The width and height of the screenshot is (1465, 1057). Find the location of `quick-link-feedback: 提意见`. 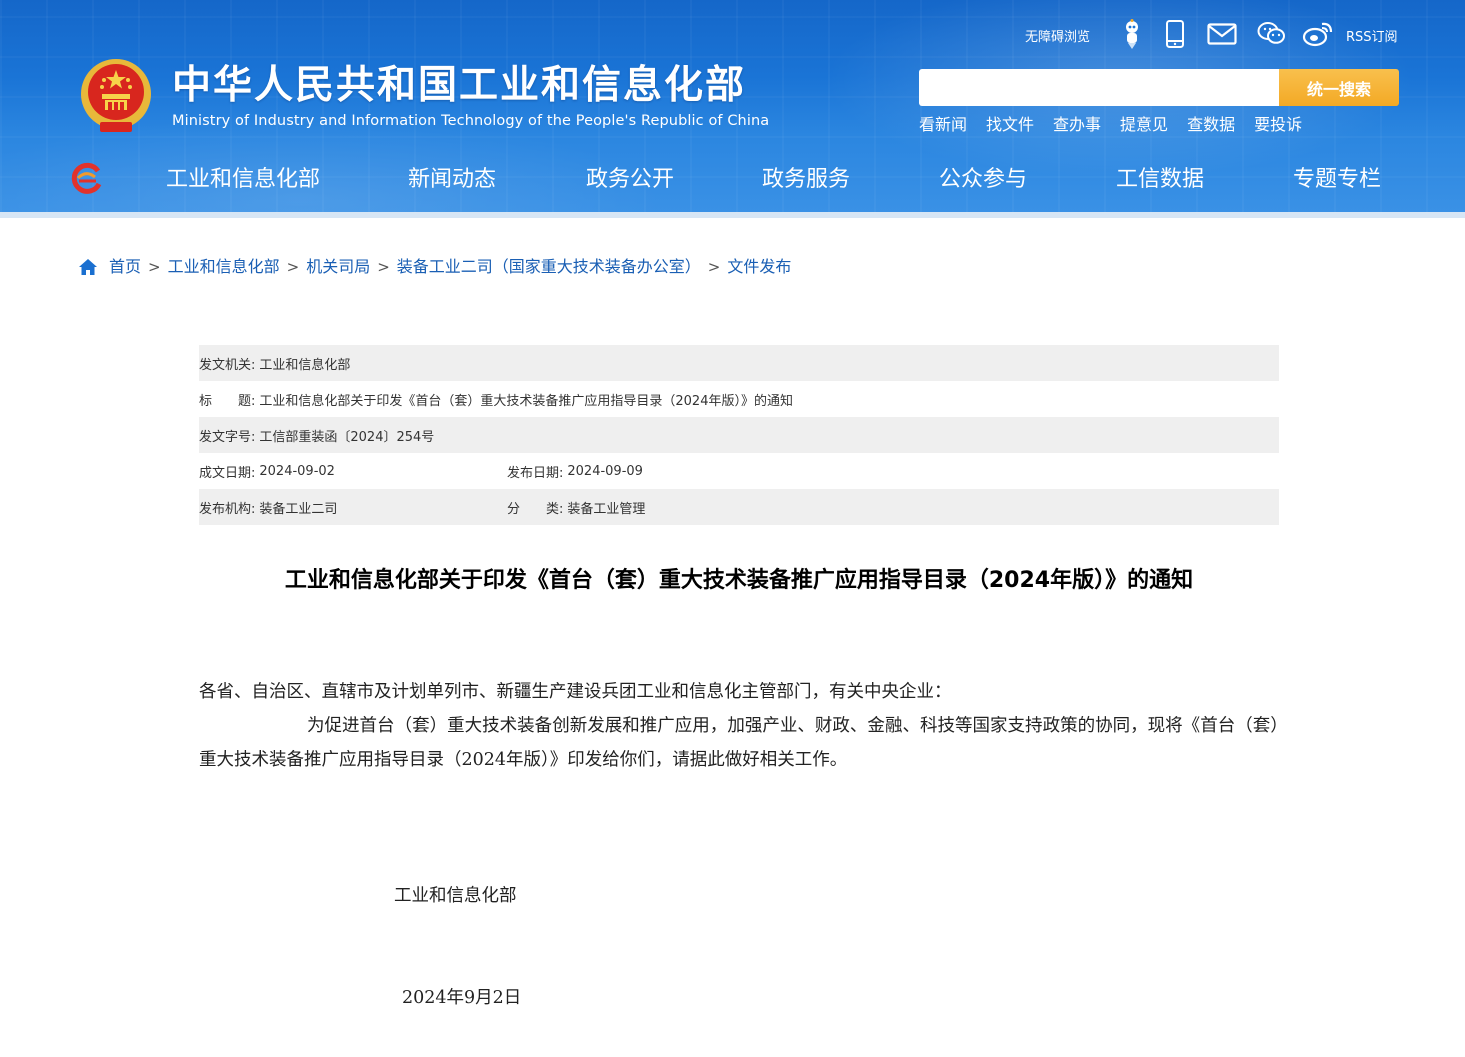

quick-link-feedback: 提意见 is located at coordinates (1144, 125).